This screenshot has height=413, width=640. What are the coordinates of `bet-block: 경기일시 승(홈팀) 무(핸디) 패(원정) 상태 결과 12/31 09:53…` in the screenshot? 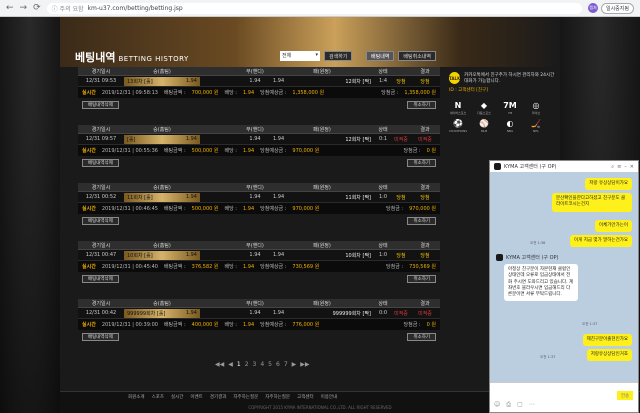 It's located at (259, 89).